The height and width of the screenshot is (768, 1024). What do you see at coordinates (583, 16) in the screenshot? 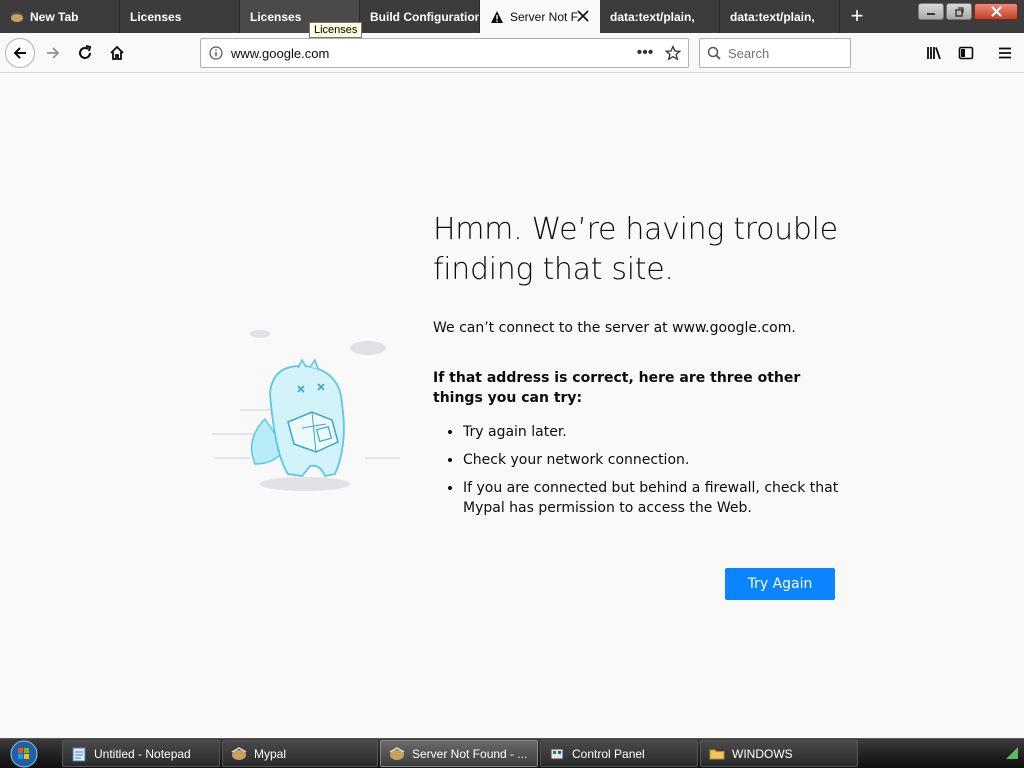
I see `close-tab-icon` at bounding box center [583, 16].